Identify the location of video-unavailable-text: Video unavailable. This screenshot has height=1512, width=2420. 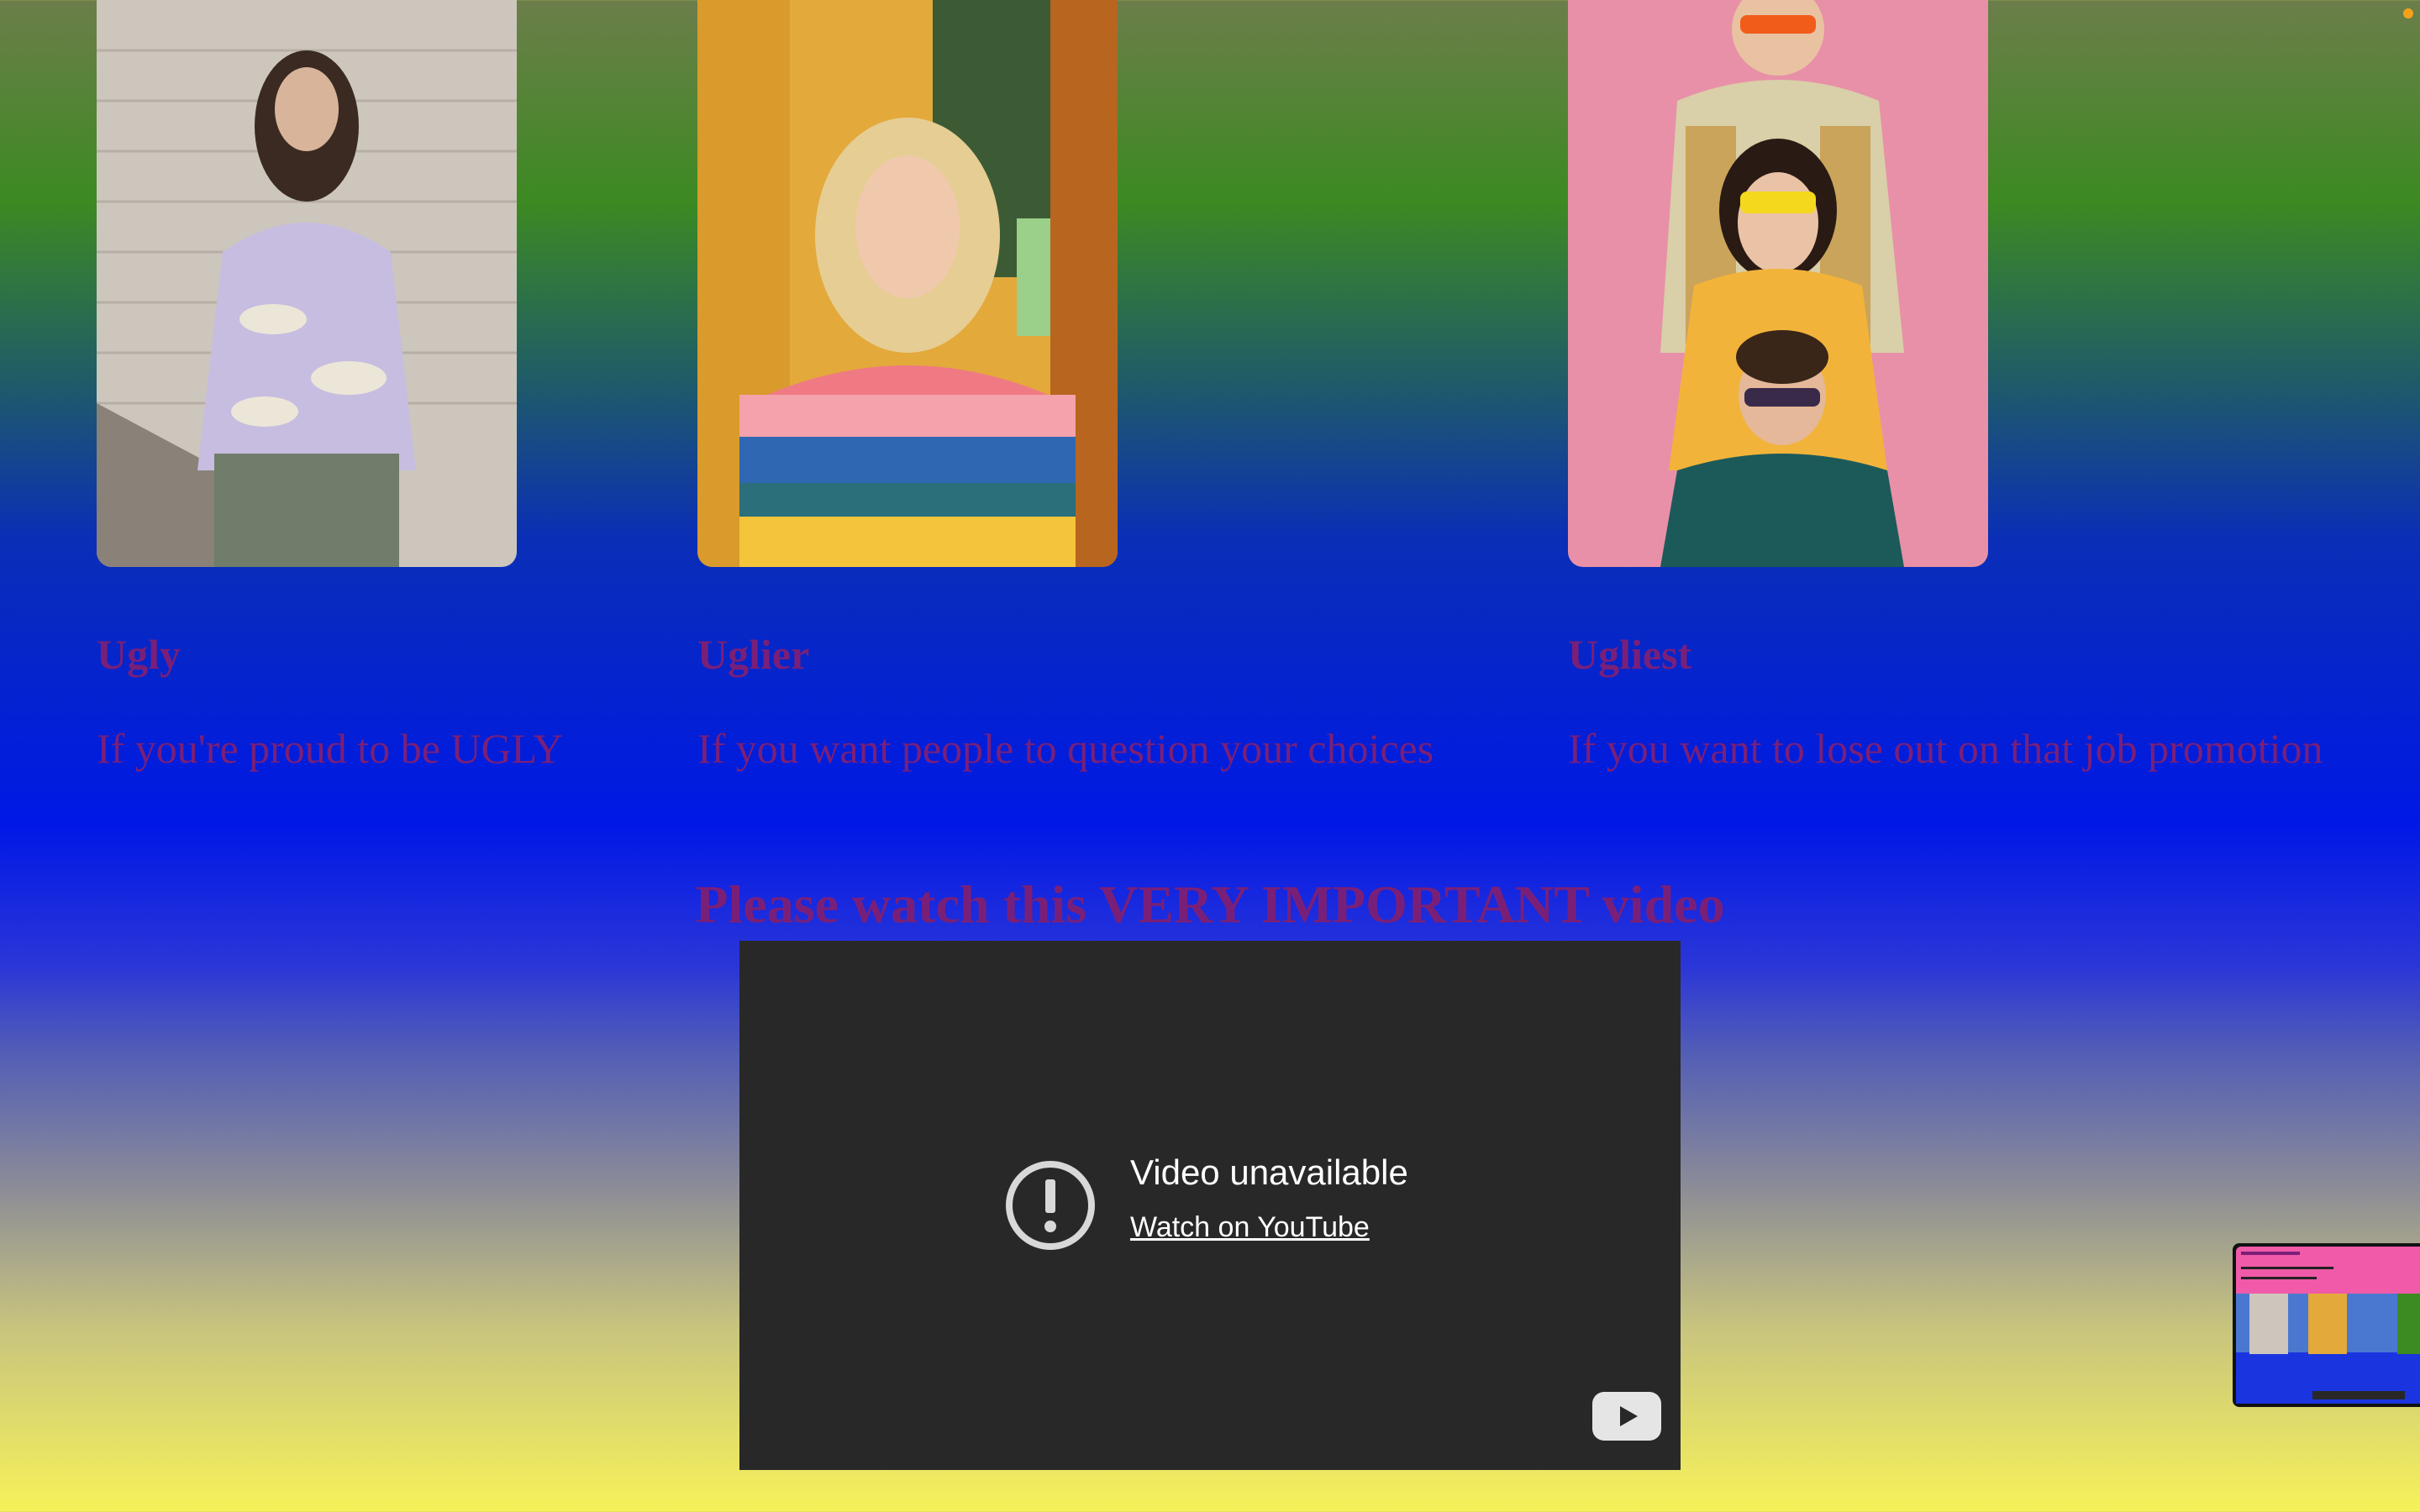
(1269, 1172).